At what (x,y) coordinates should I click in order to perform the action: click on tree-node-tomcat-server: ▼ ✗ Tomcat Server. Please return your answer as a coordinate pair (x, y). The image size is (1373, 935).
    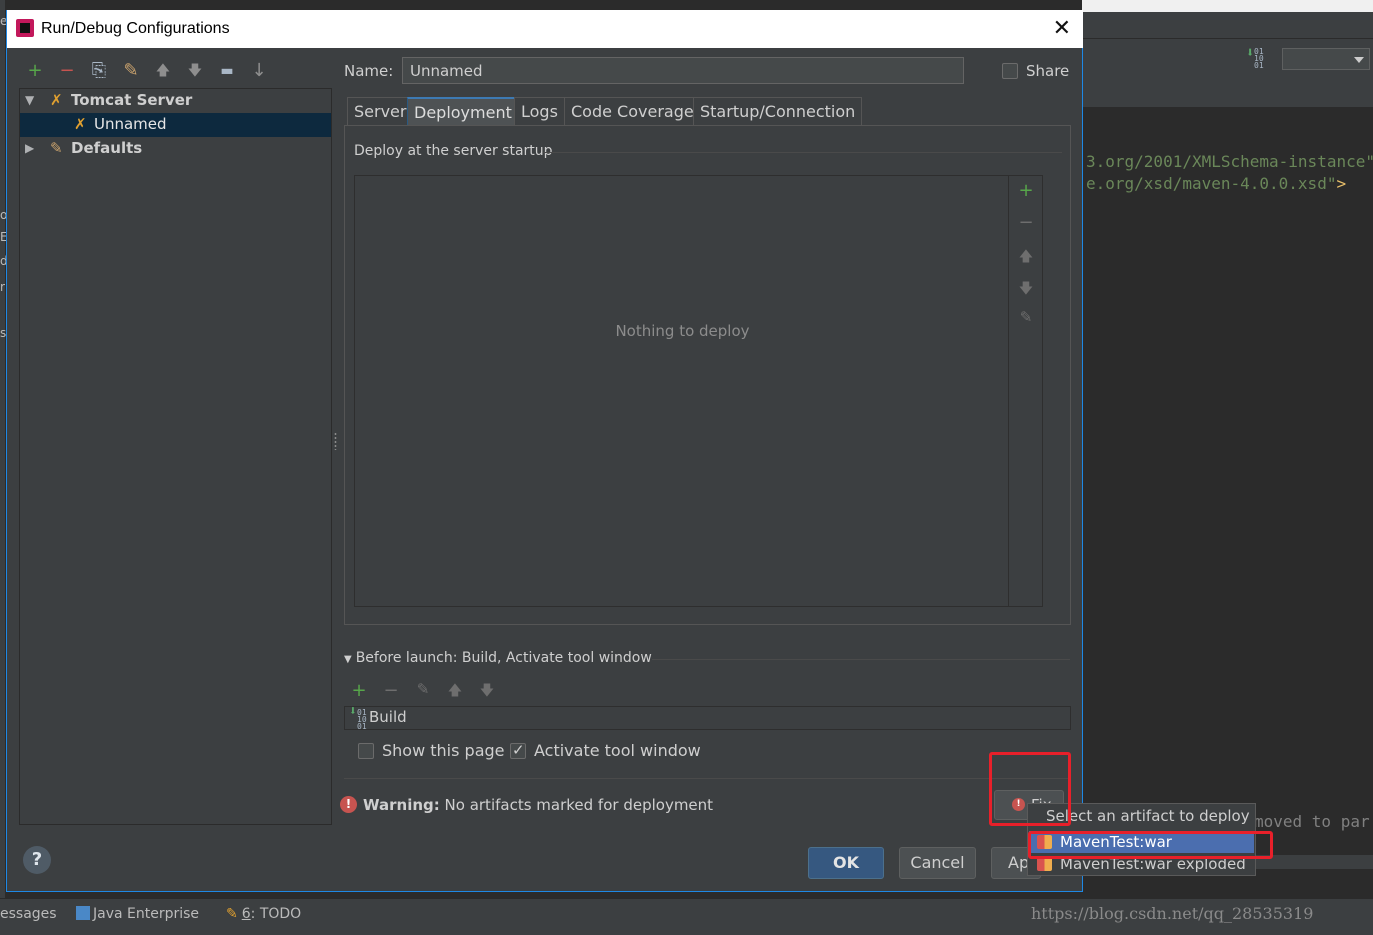
    Looking at the image, I should click on (175, 101).